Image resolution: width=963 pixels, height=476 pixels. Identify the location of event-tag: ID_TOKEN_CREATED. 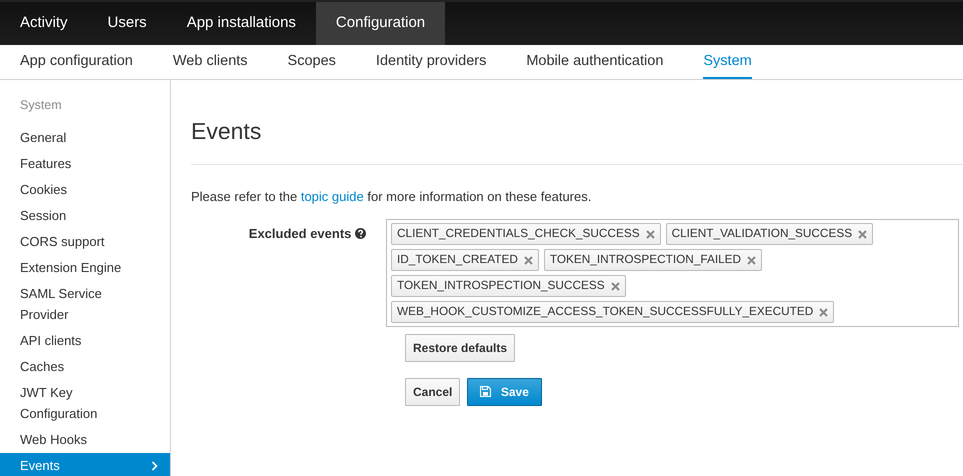
(465, 260).